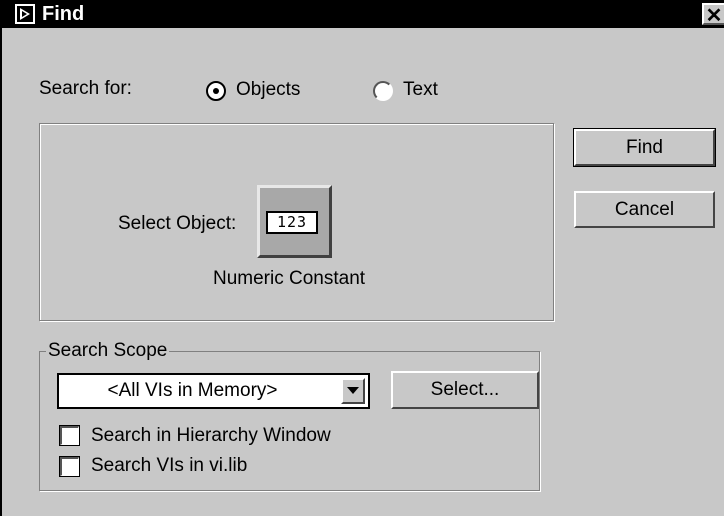 The image size is (724, 516). I want to click on numeric-constant-icon: 123, so click(292, 222).